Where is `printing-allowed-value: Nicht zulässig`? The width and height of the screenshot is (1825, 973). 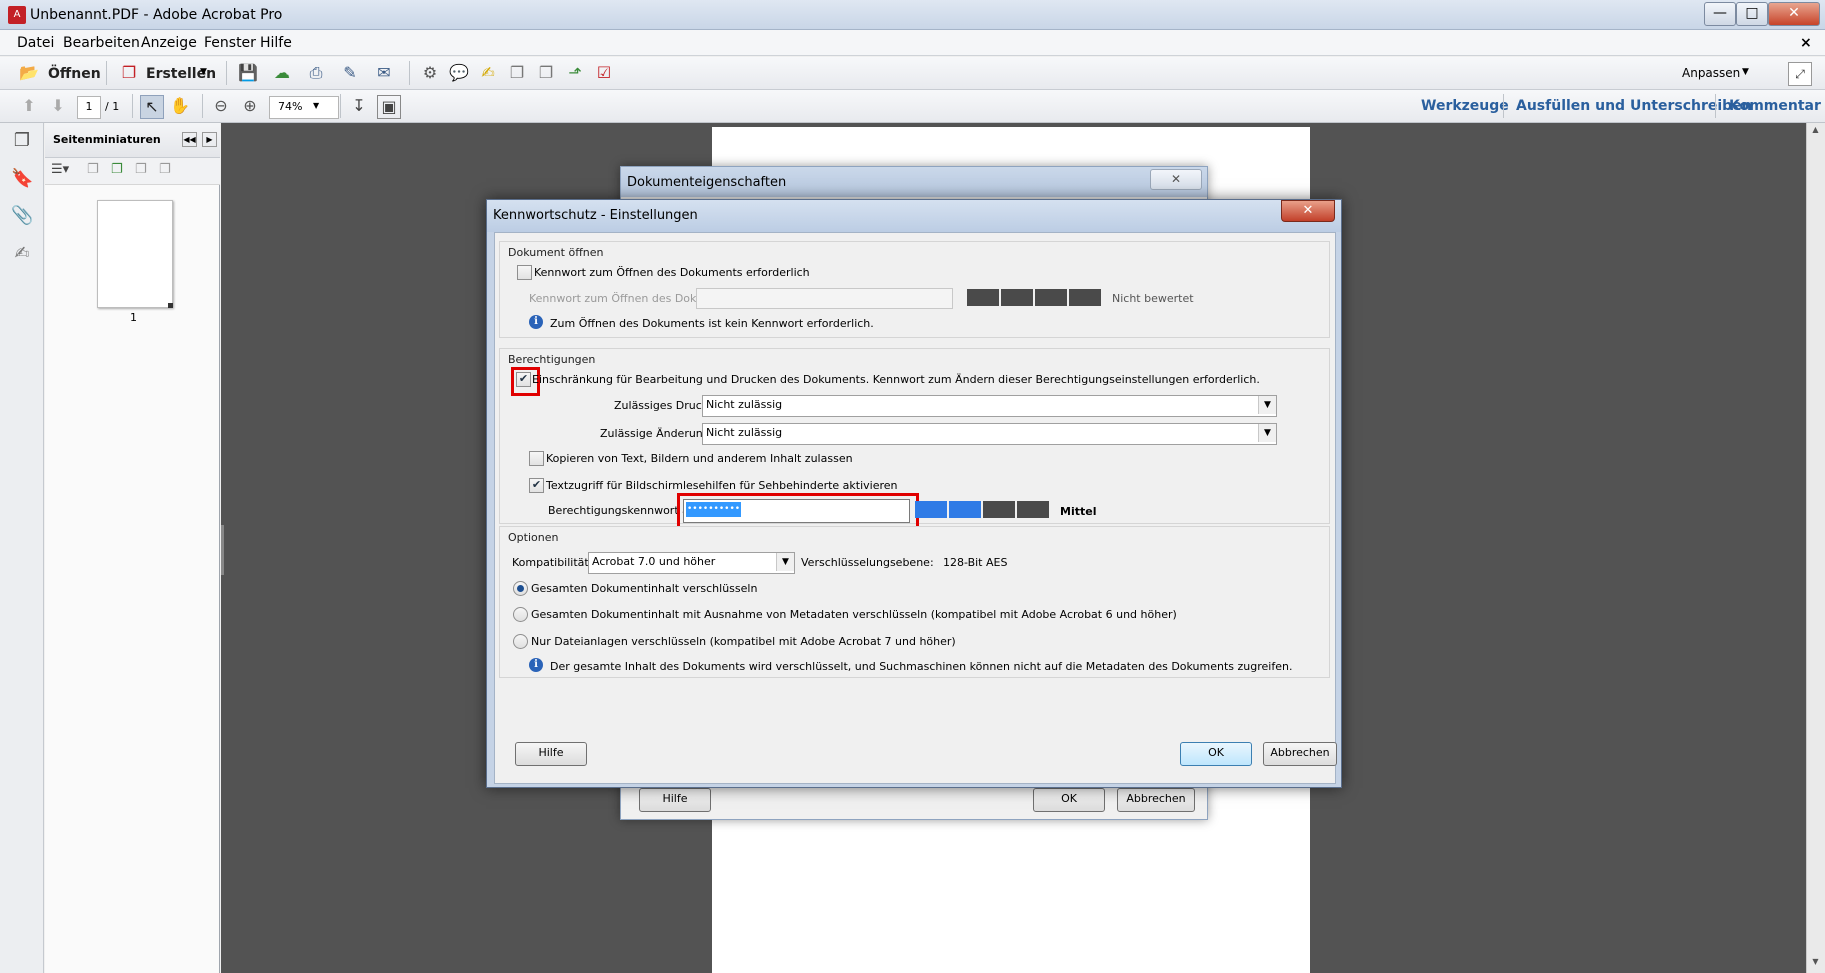
printing-allowed-value: Nicht zulässig is located at coordinates (744, 404).